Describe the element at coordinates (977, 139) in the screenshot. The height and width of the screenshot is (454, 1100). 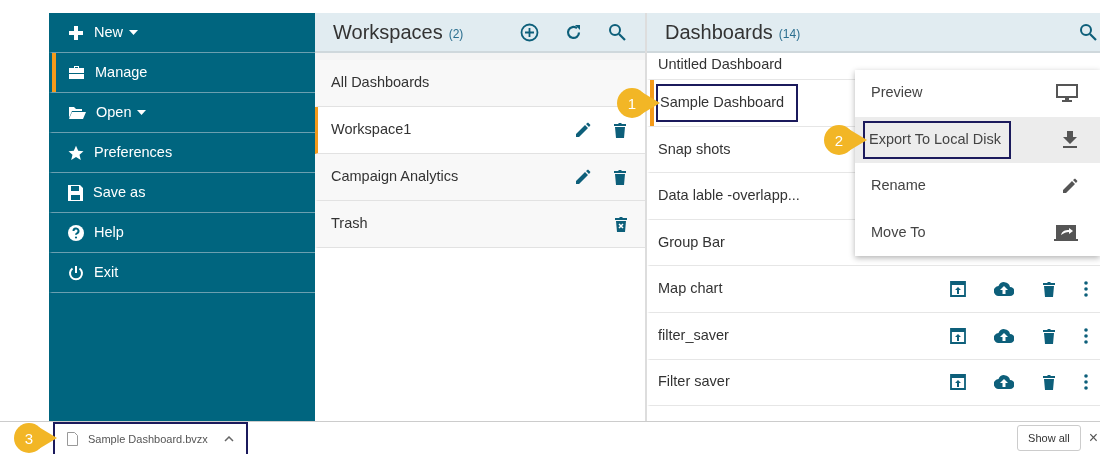
I see `menu-item: Export To Local Disk` at that location.